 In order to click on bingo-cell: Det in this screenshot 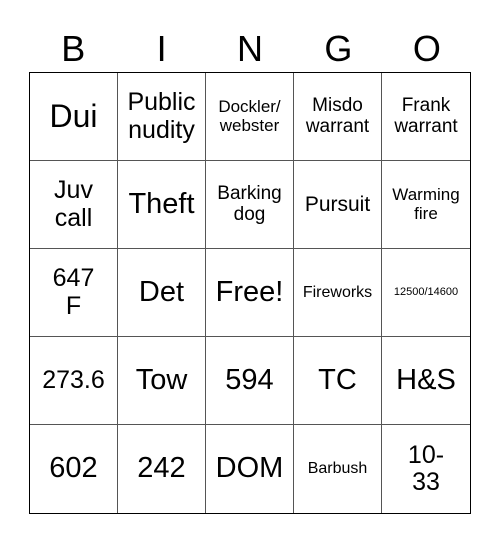, I will do `click(162, 293)`.